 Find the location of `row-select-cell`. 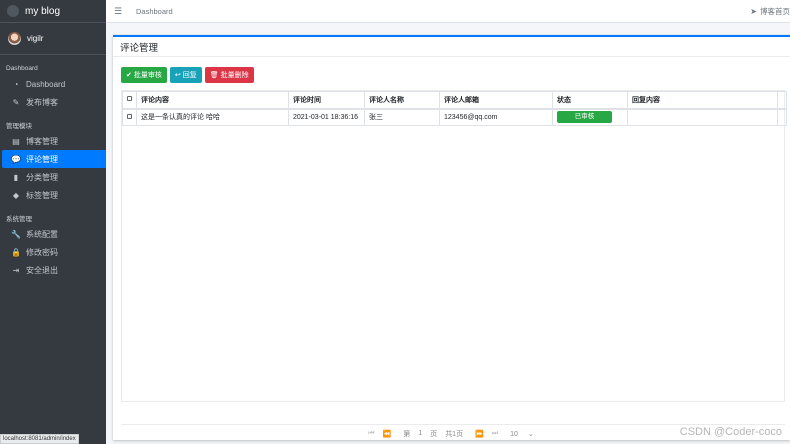

row-select-cell is located at coordinates (129, 117).